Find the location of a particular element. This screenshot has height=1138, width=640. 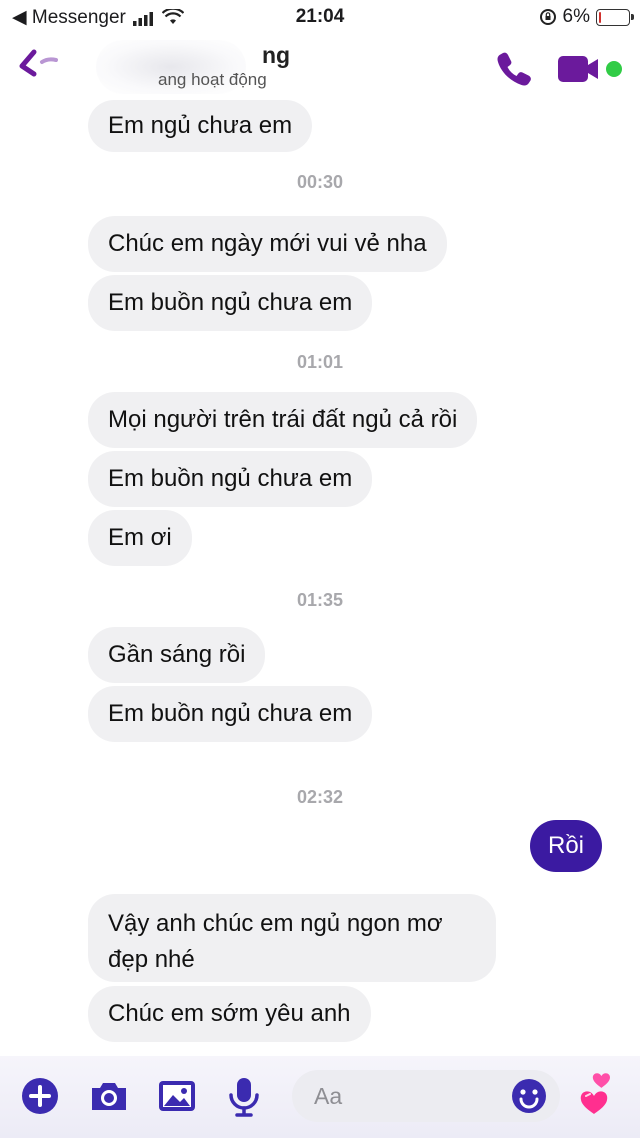

online-dot is located at coordinates (614, 69).